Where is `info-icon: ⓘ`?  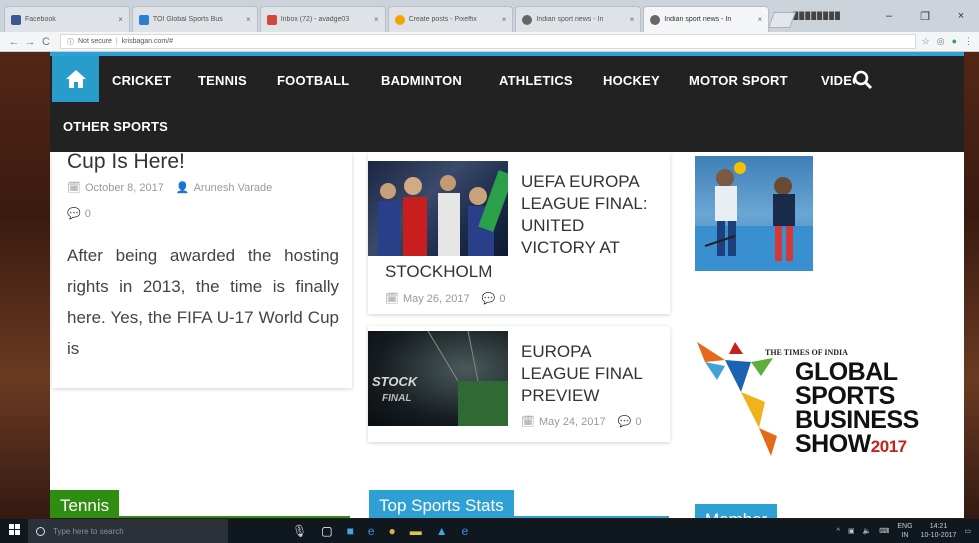 info-icon: ⓘ is located at coordinates (70, 42).